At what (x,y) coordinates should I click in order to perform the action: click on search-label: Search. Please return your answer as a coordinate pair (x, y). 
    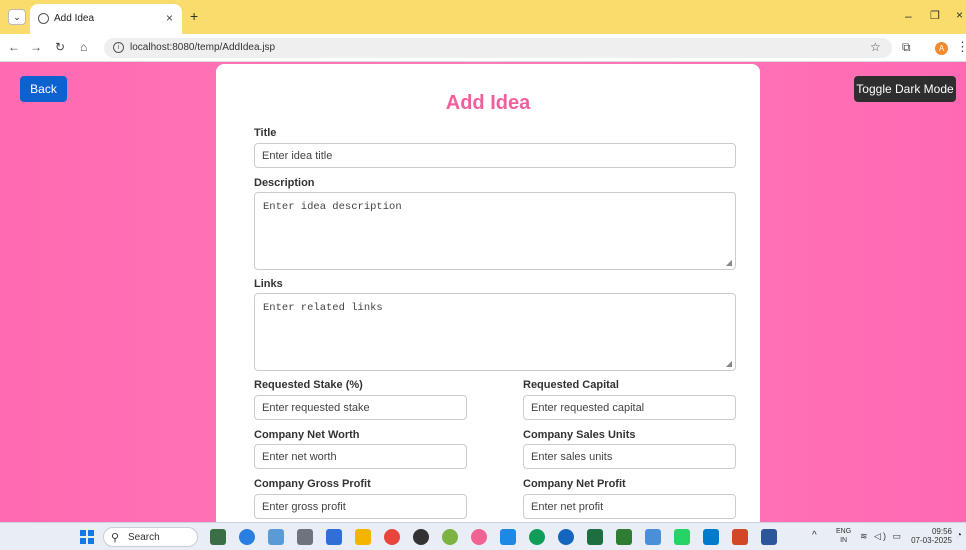
    Looking at the image, I should click on (144, 537).